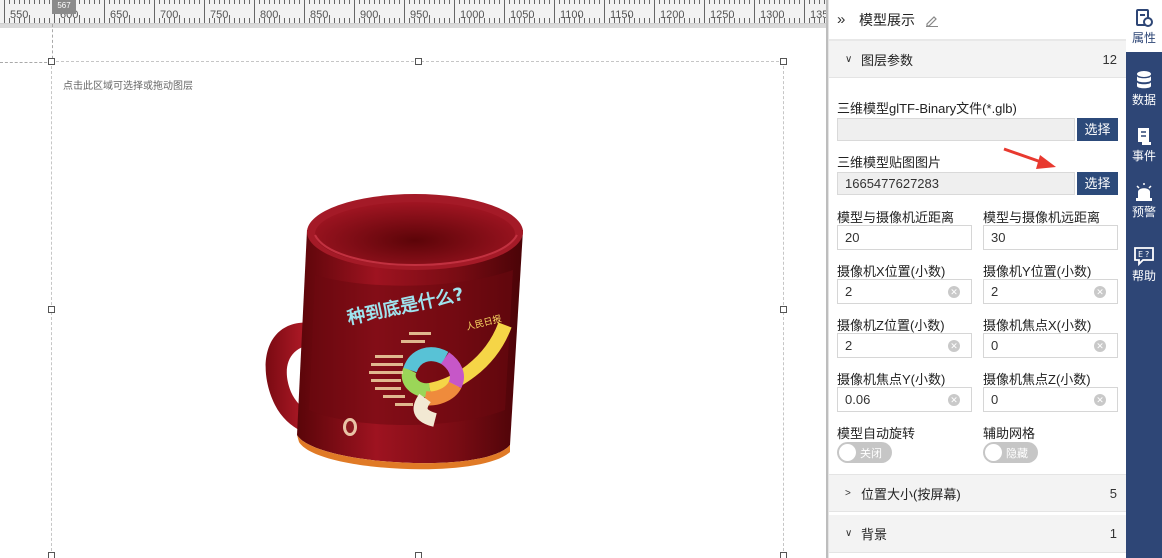  What do you see at coordinates (956, 129) in the screenshot?
I see `glb-file-input` at bounding box center [956, 129].